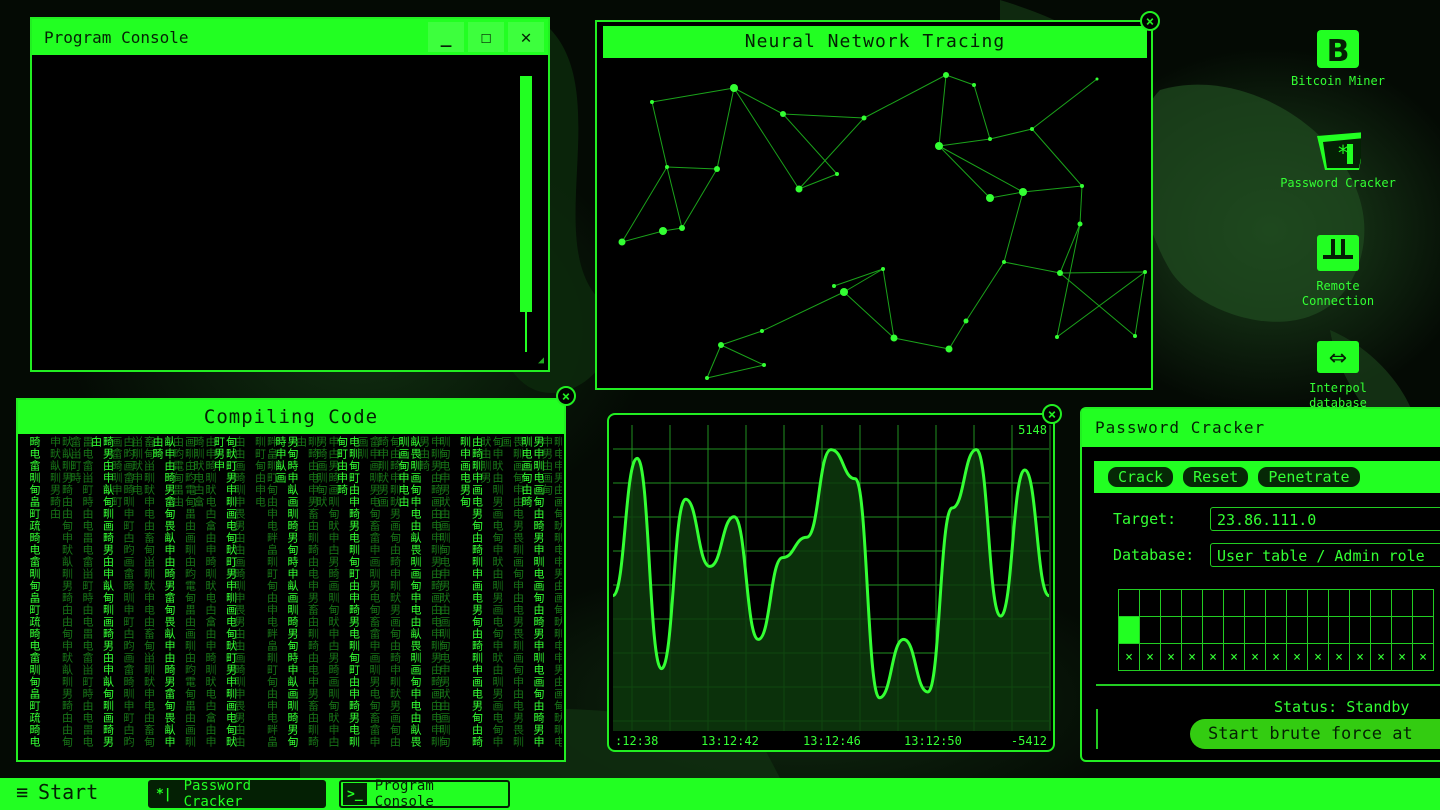  What do you see at coordinates (637, 741) in the screenshot?
I see `x-tick-label: :12:38` at bounding box center [637, 741].